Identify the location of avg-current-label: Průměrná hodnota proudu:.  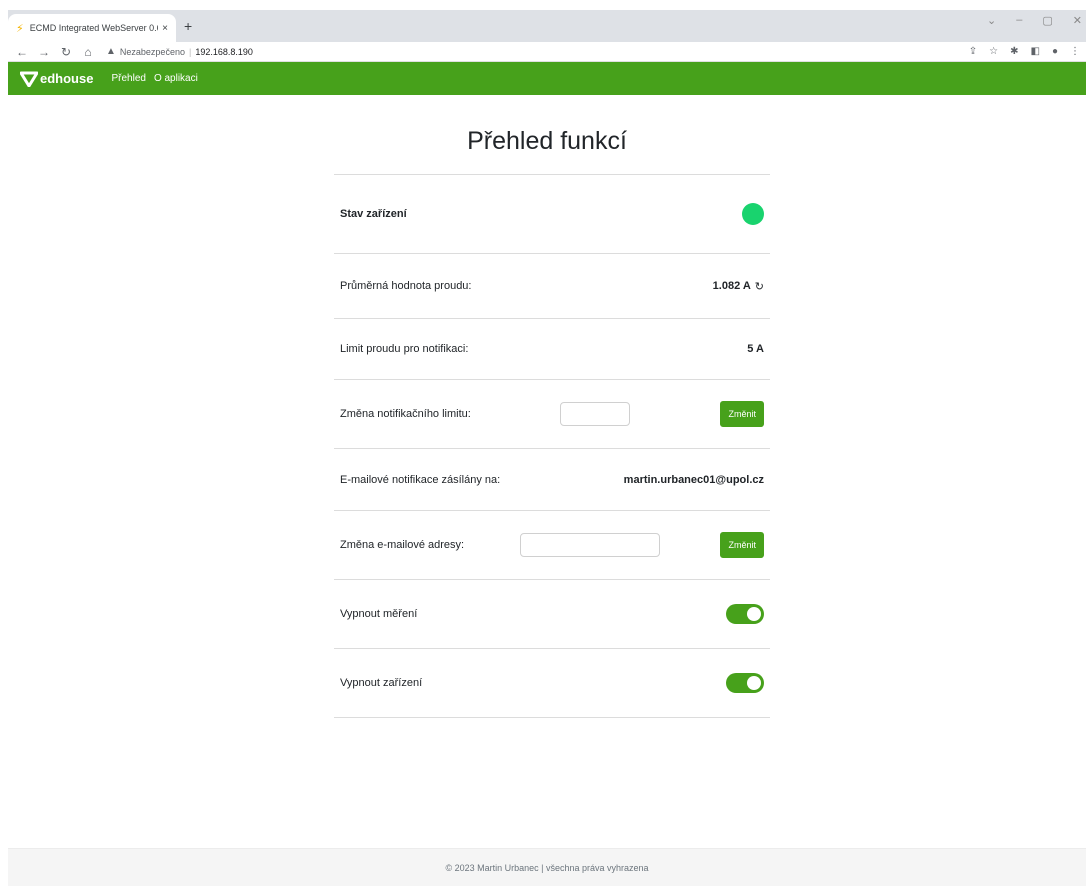
(406, 286).